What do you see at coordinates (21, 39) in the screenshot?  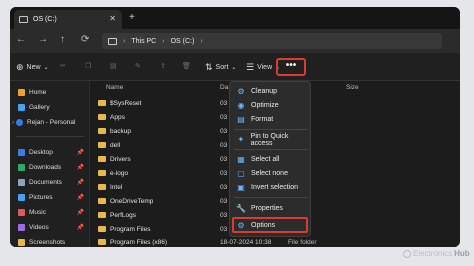 I see `back-button: ←` at bounding box center [21, 39].